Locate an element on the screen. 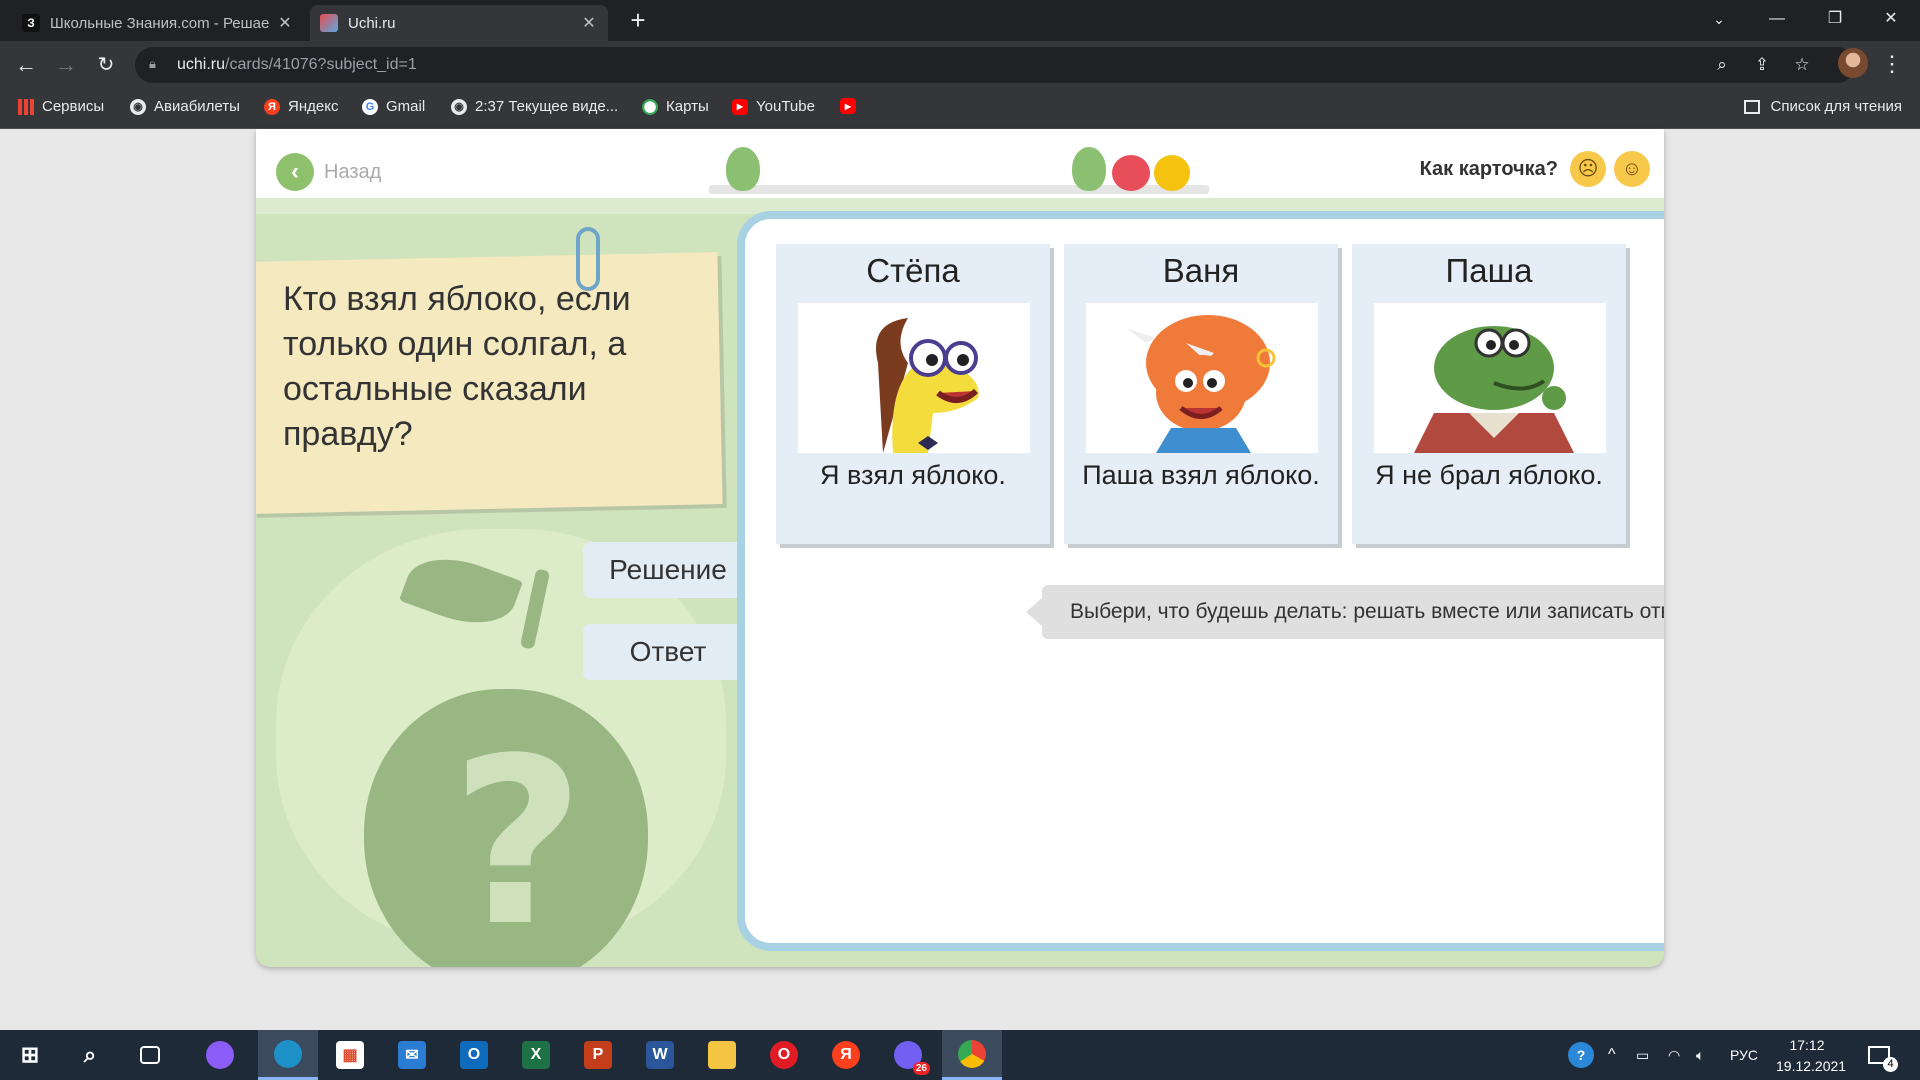 This screenshot has width=1920, height=1080. taskbar-opera: O is located at coordinates (784, 1055).